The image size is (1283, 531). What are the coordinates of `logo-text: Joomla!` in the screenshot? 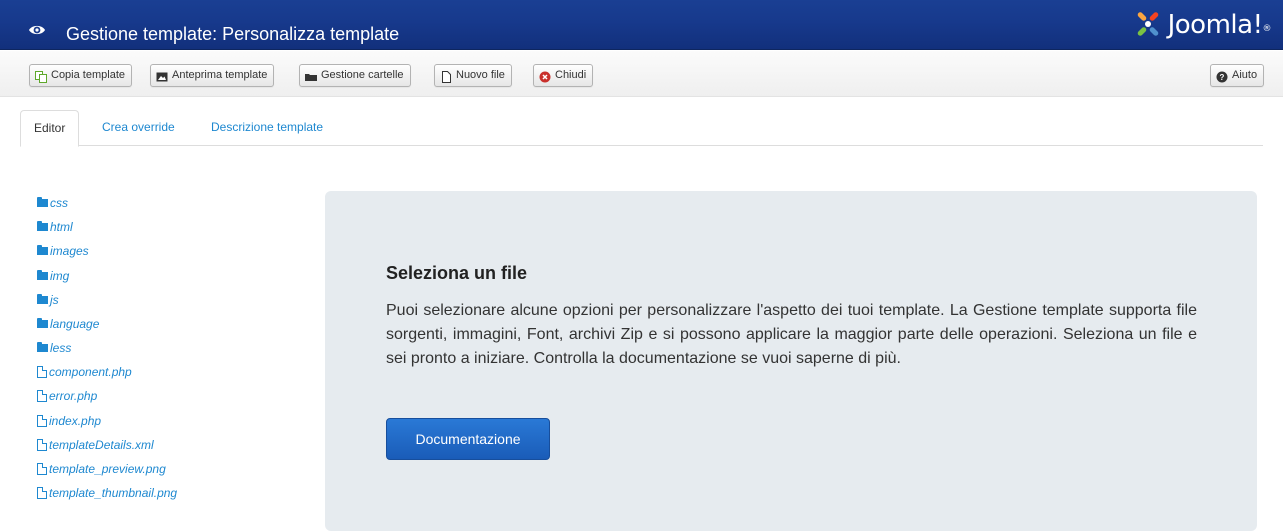 It's located at (1215, 25).